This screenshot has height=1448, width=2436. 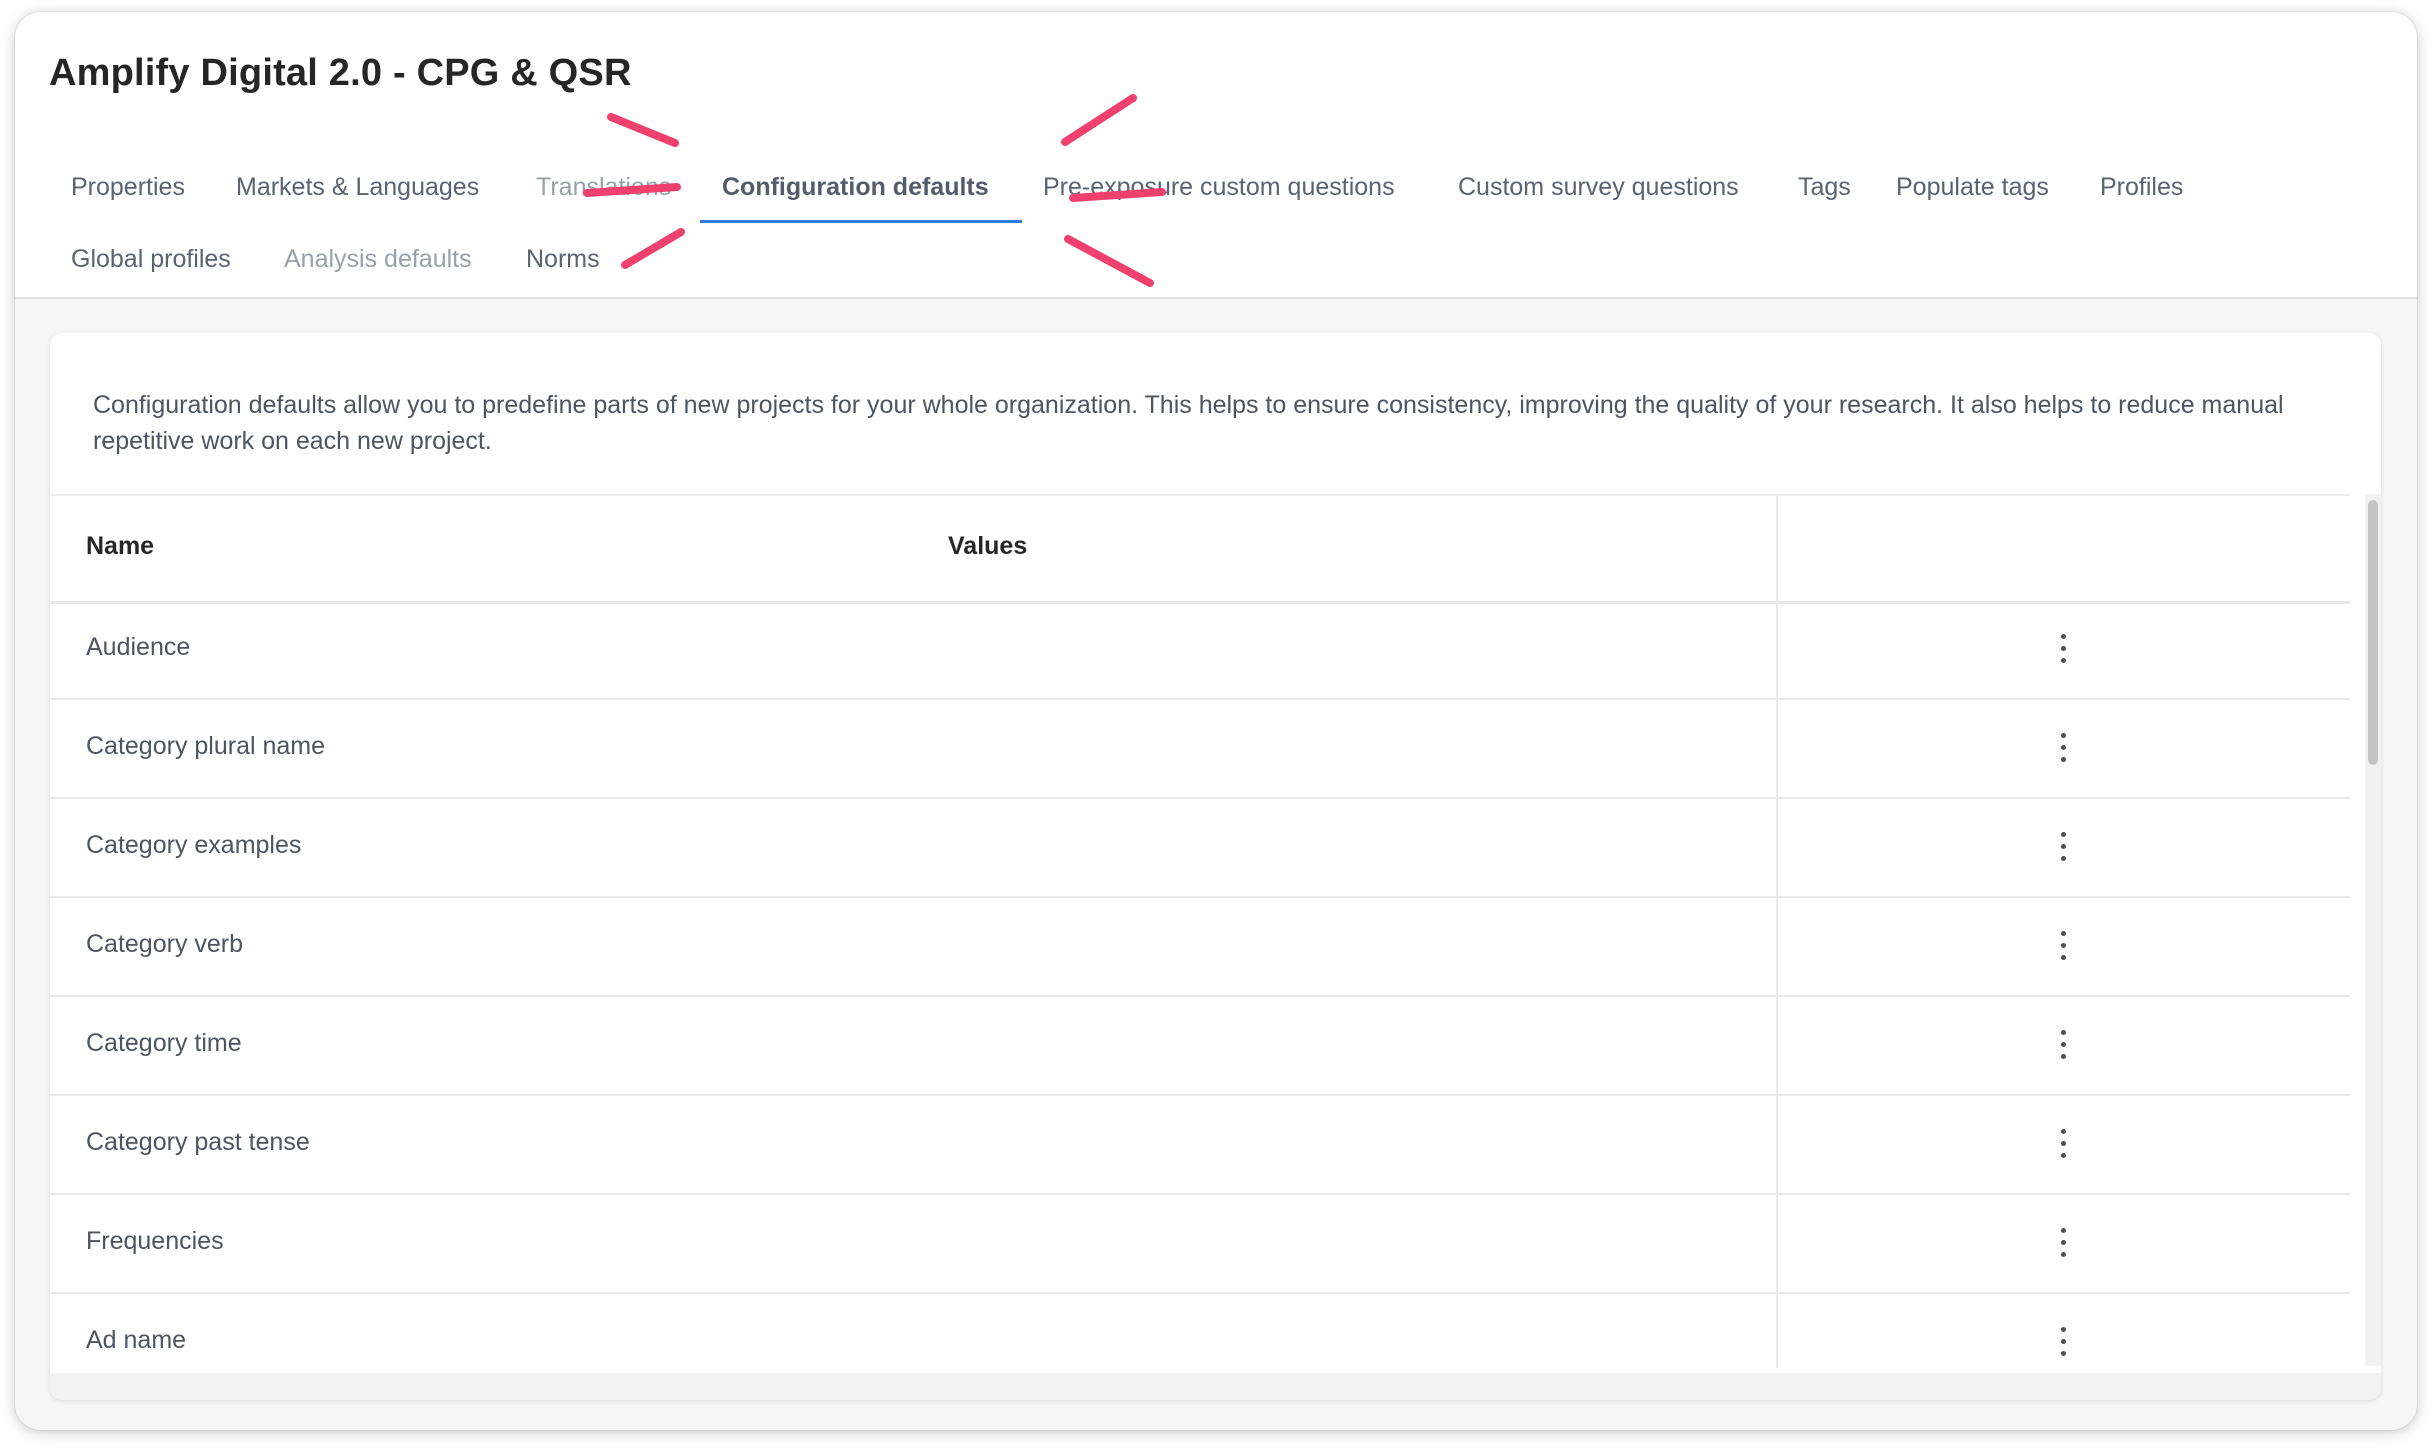 What do you see at coordinates (1200, 947) in the screenshot?
I see `table-row: Category verb` at bounding box center [1200, 947].